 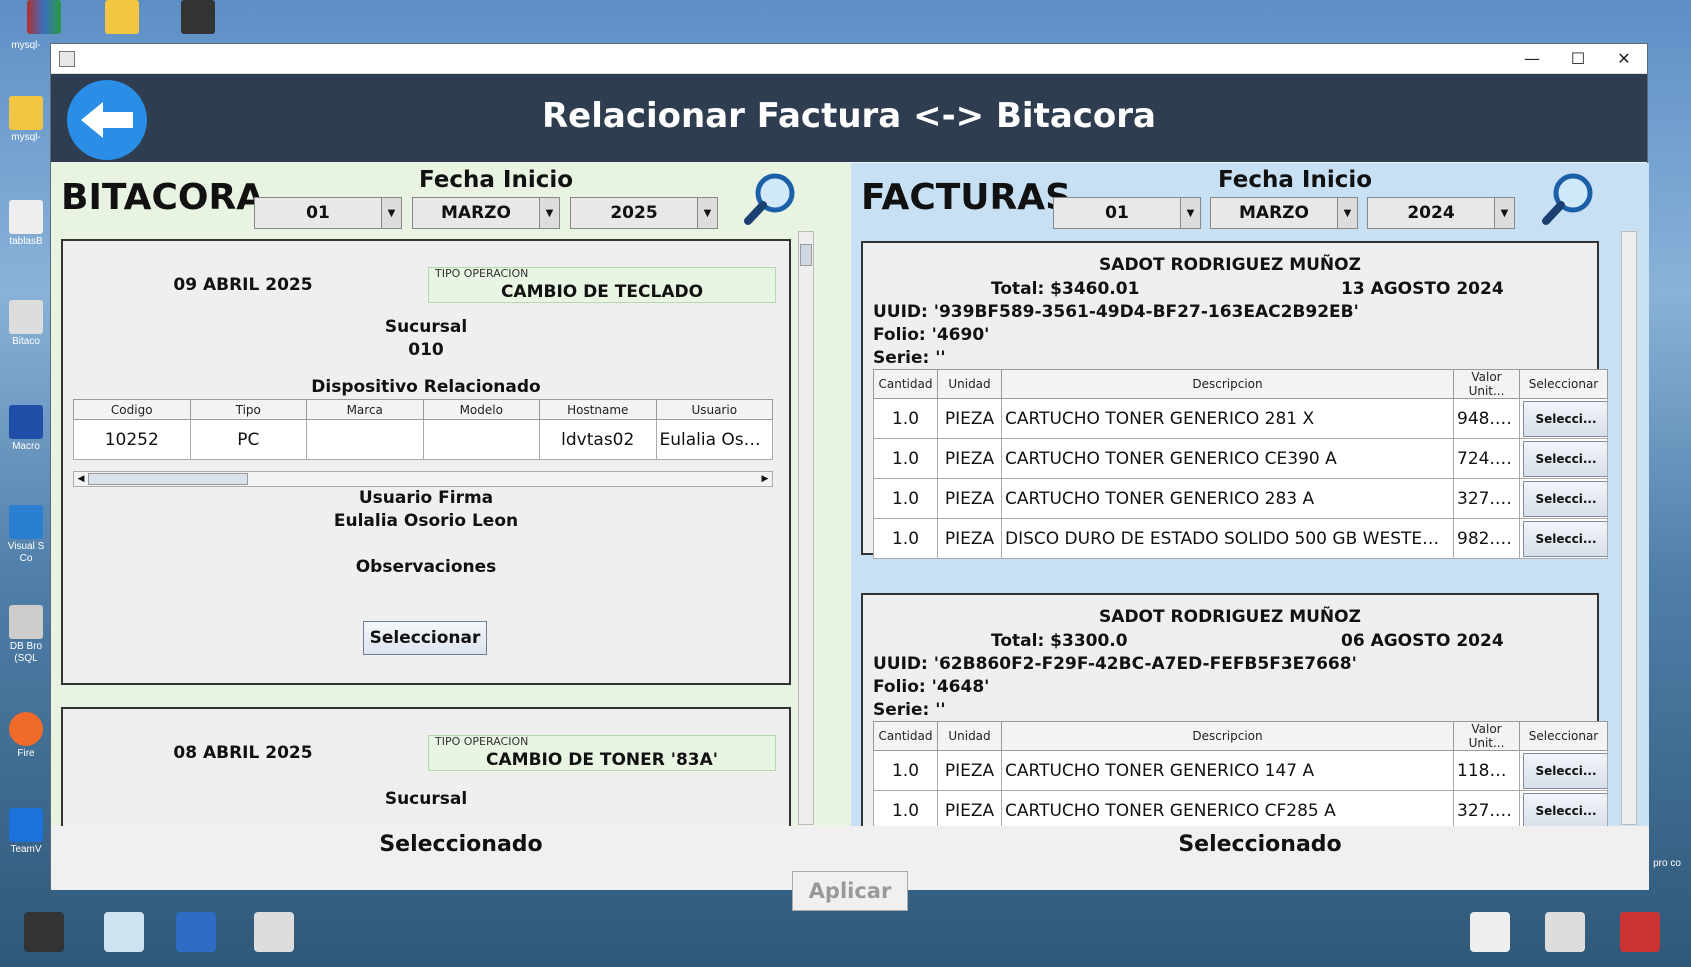 I want to click on close-button: ✕, so click(x=1624, y=59).